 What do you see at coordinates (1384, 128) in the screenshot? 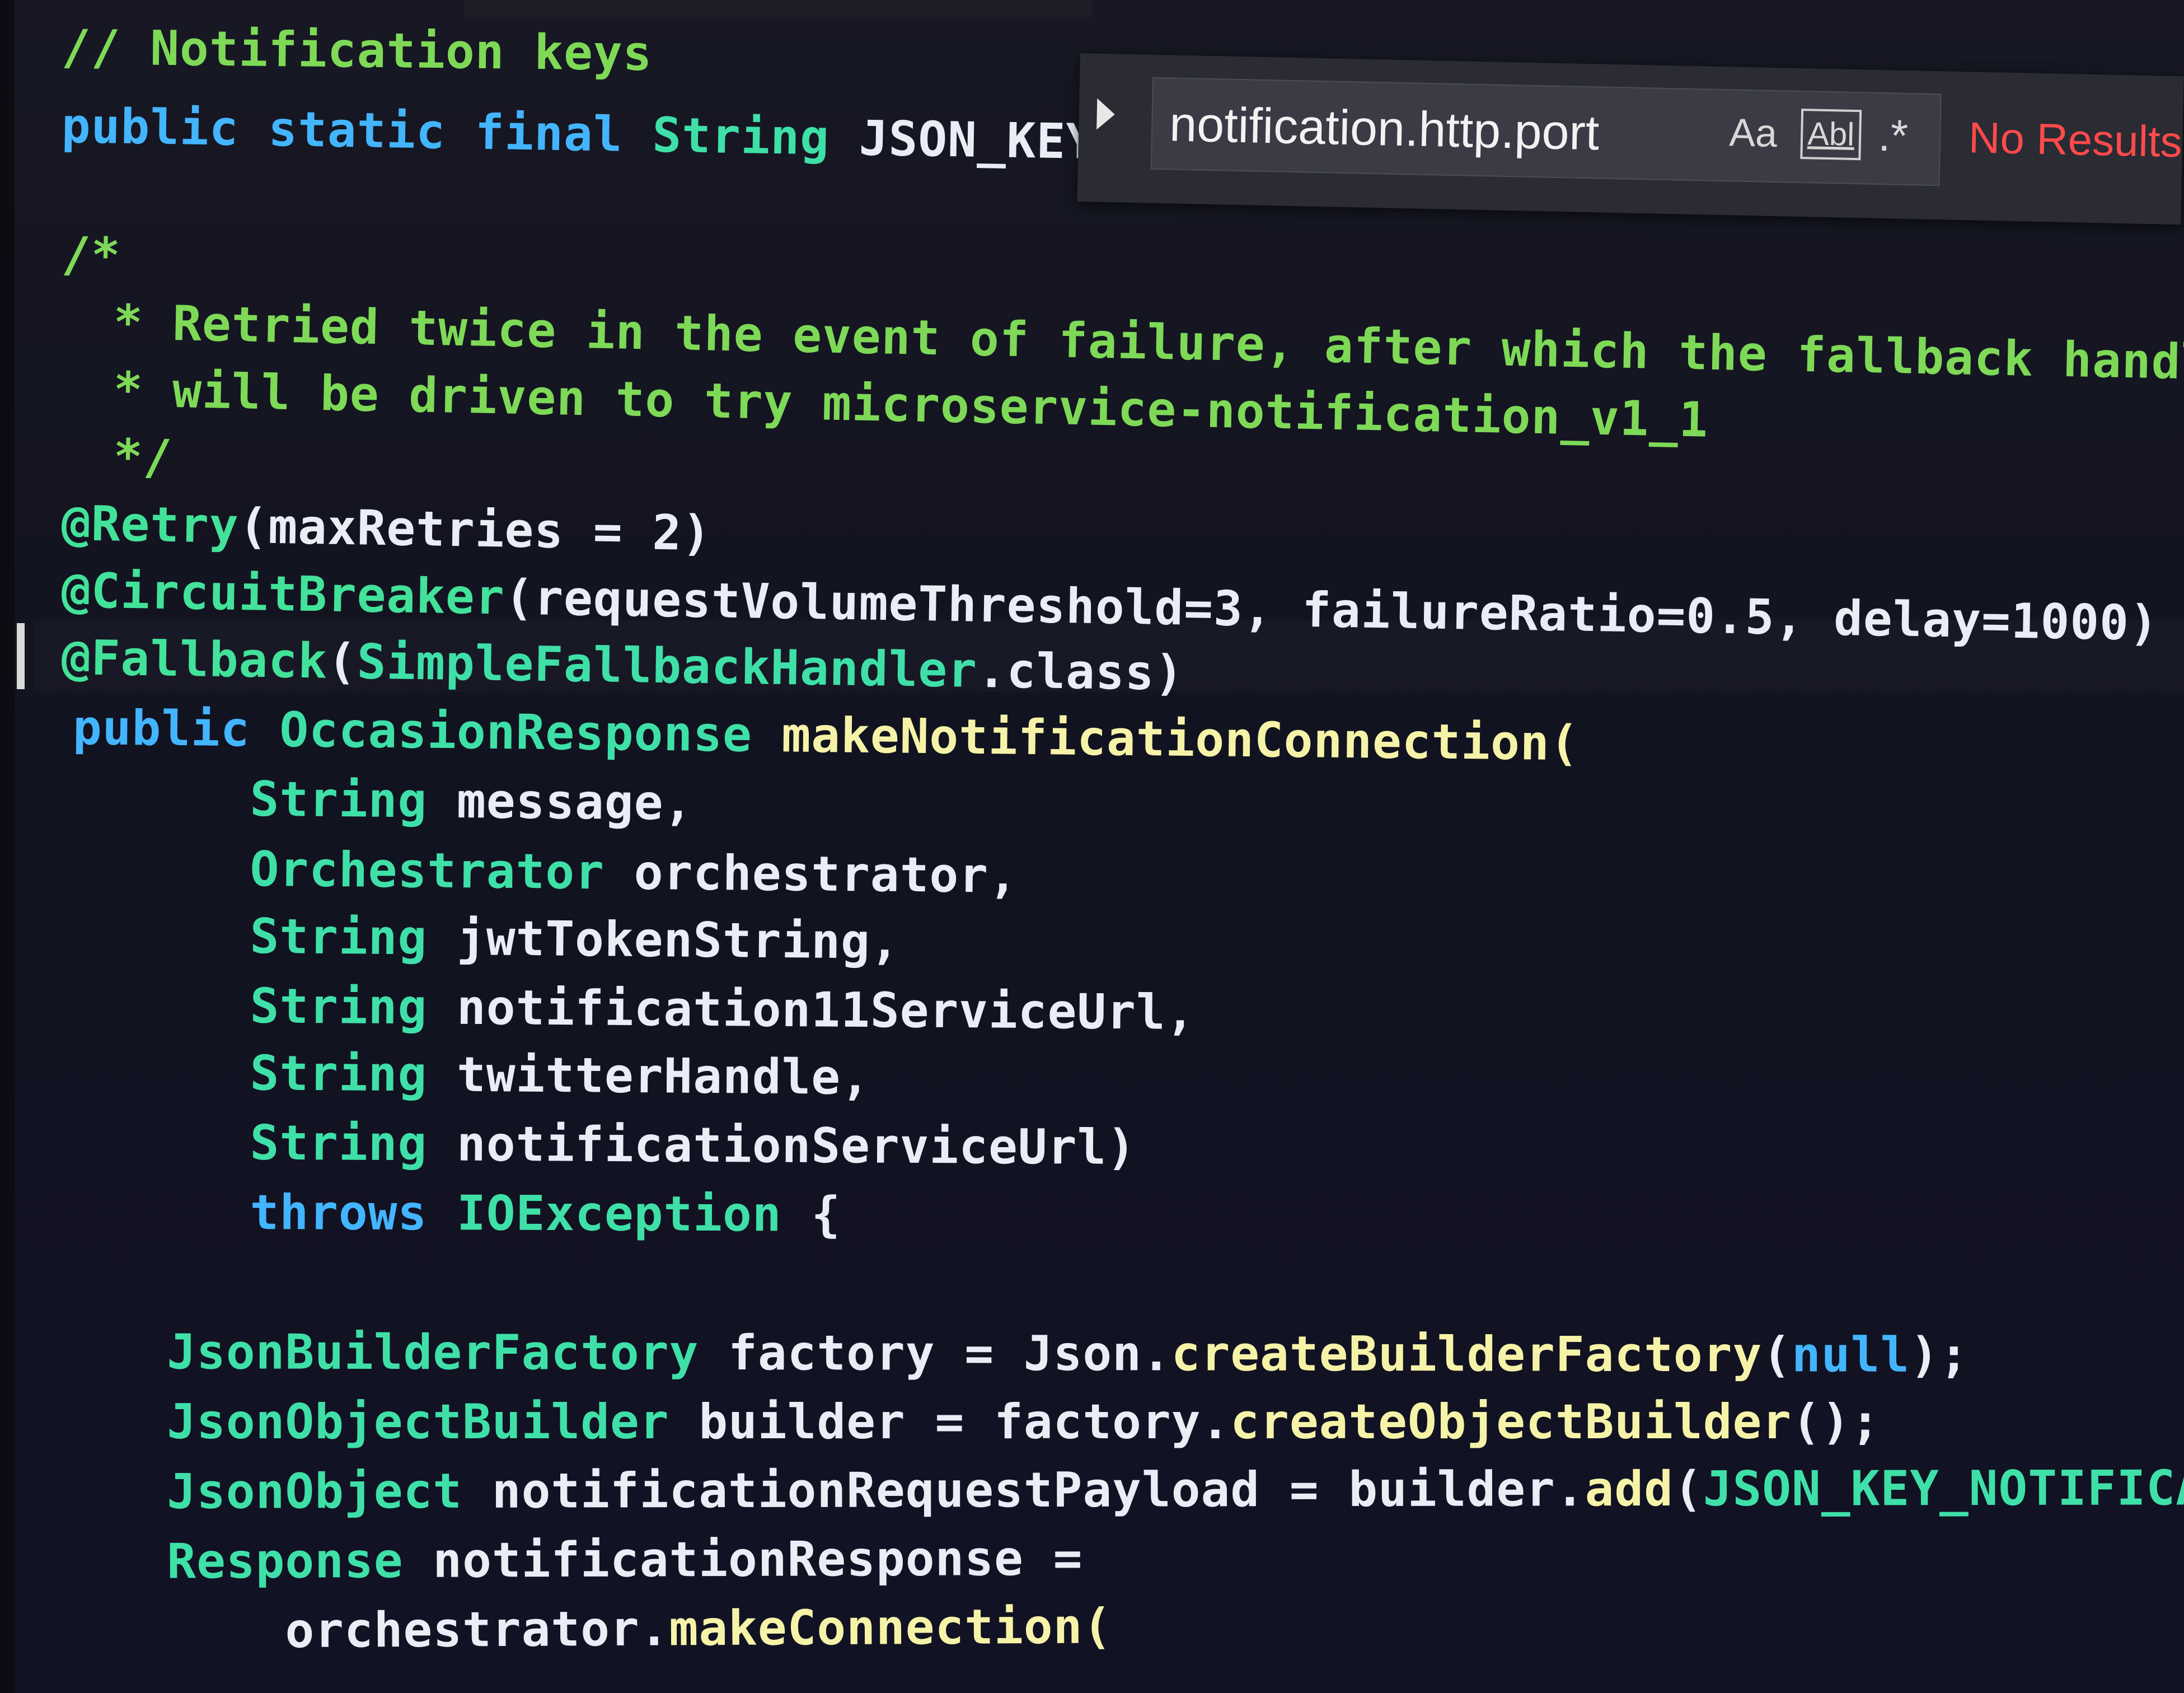
I see `find-query: notification.http.port` at bounding box center [1384, 128].